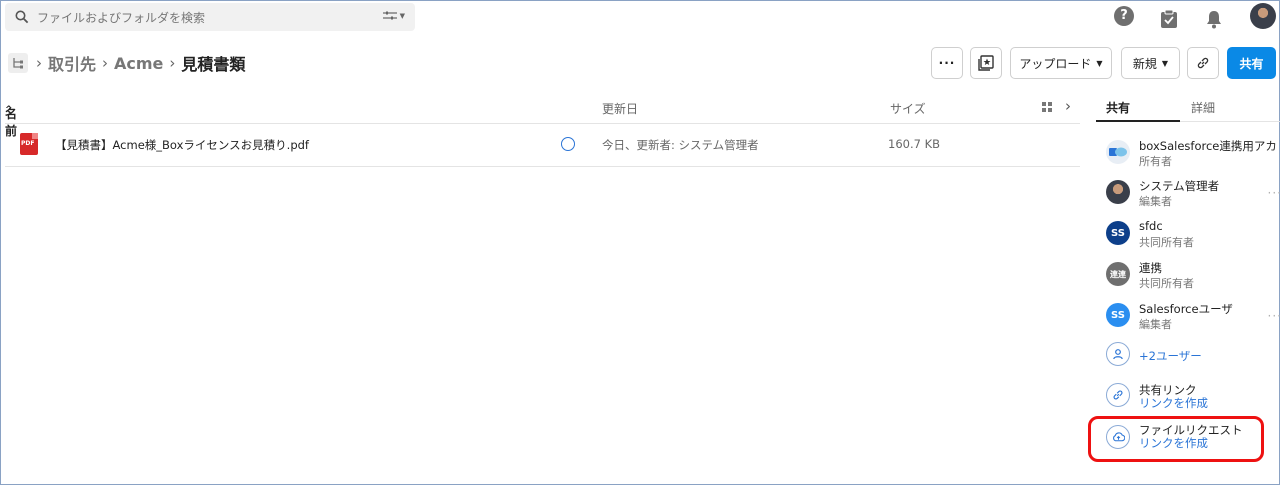  Describe the element at coordinates (1055, 63) in the screenshot. I see `upload-label: アップロード` at that location.